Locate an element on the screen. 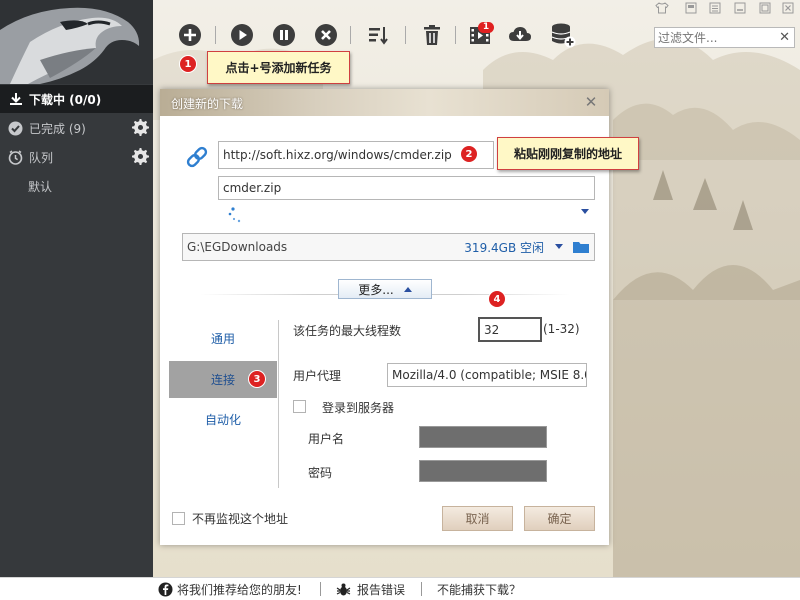  cancel-button: 取消 is located at coordinates (477, 518).